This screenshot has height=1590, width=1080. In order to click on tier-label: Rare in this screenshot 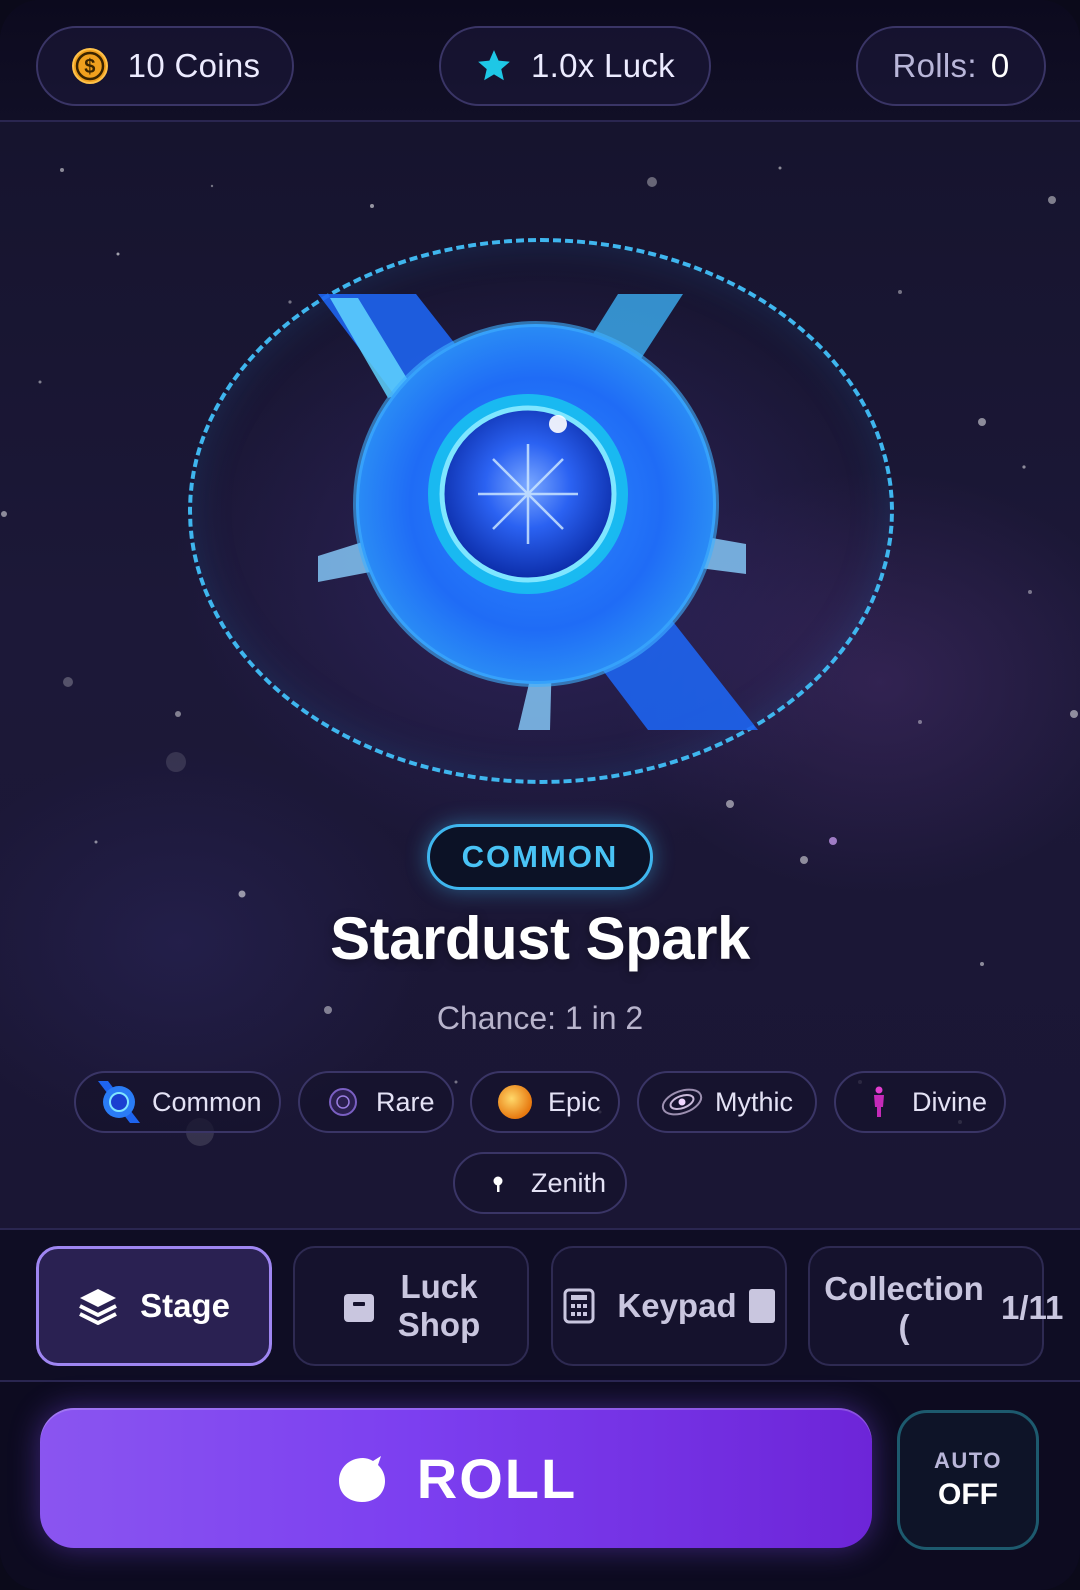, I will do `click(405, 1101)`.